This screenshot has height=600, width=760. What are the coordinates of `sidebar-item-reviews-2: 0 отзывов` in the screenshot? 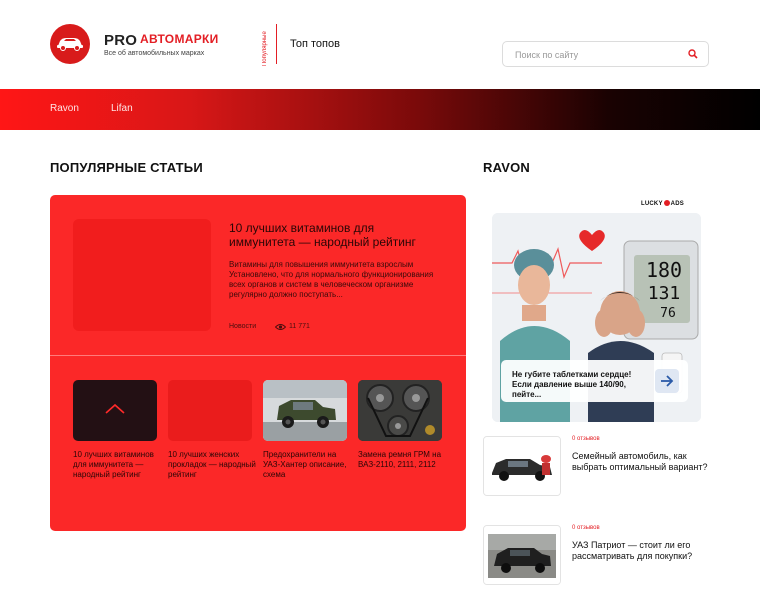 It's located at (586, 528).